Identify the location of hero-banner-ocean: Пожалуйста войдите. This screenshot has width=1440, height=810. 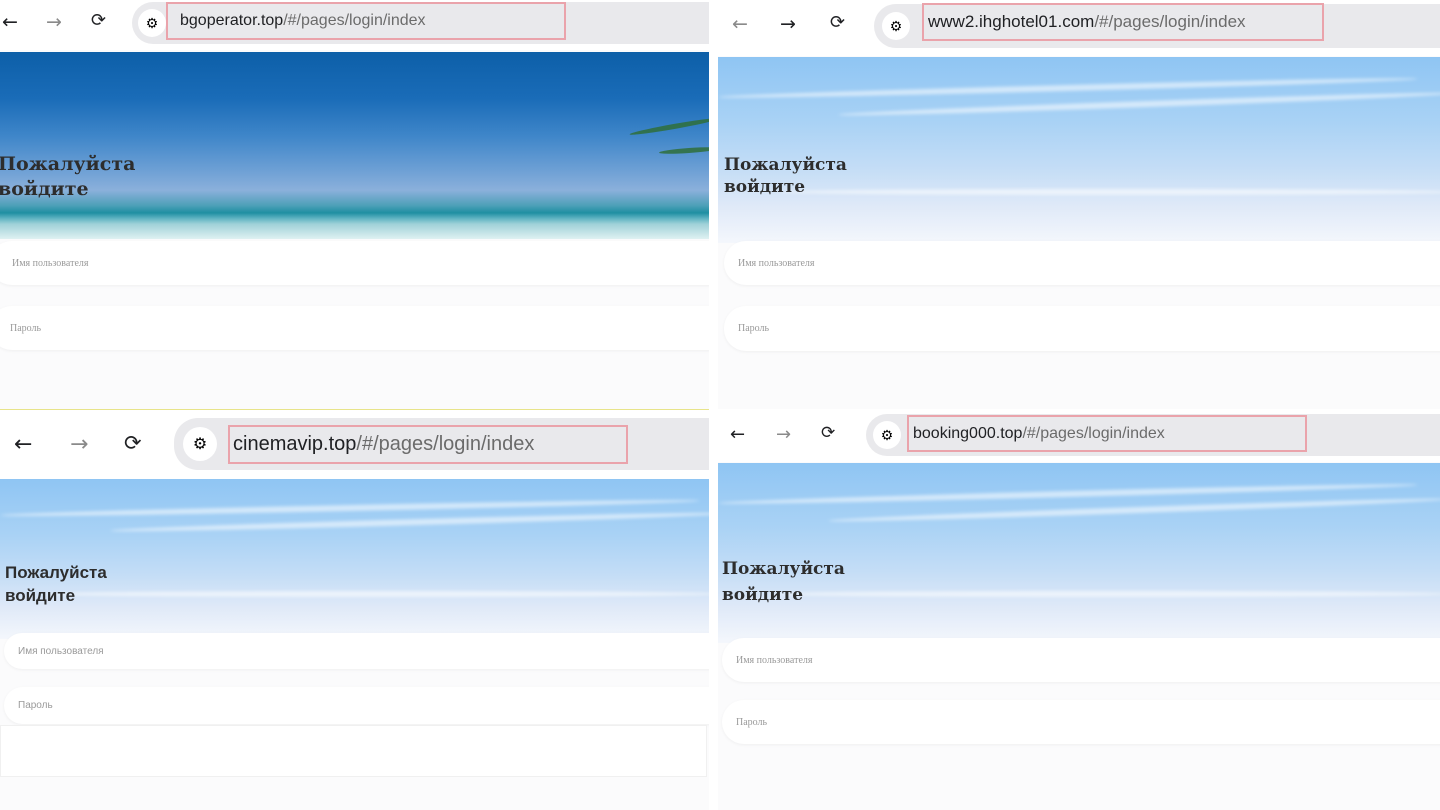
(354, 145).